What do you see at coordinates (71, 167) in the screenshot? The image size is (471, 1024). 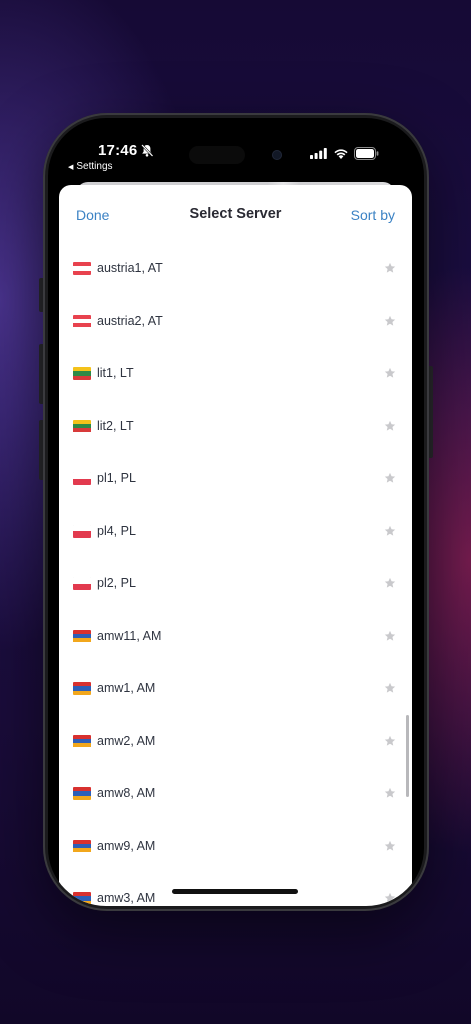 I see `back-triangle-icon: ◀` at bounding box center [71, 167].